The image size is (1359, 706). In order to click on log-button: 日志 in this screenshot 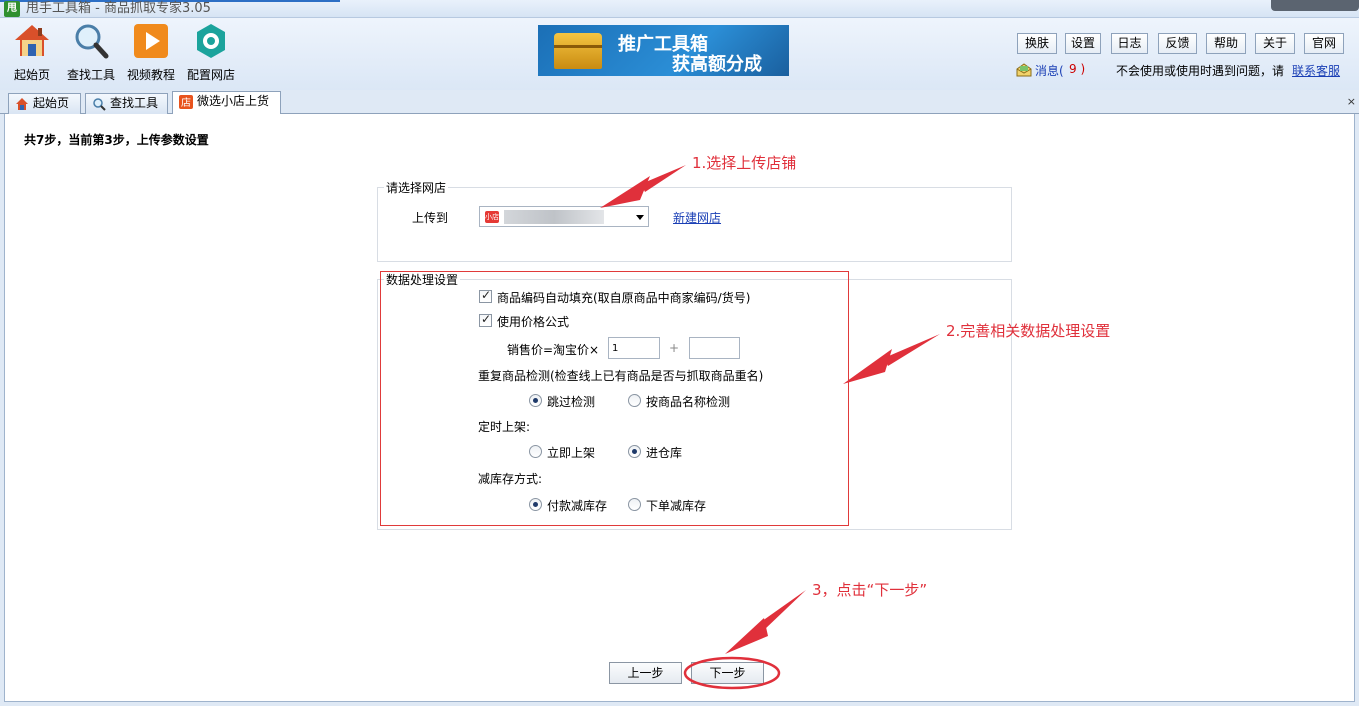, I will do `click(1129, 43)`.